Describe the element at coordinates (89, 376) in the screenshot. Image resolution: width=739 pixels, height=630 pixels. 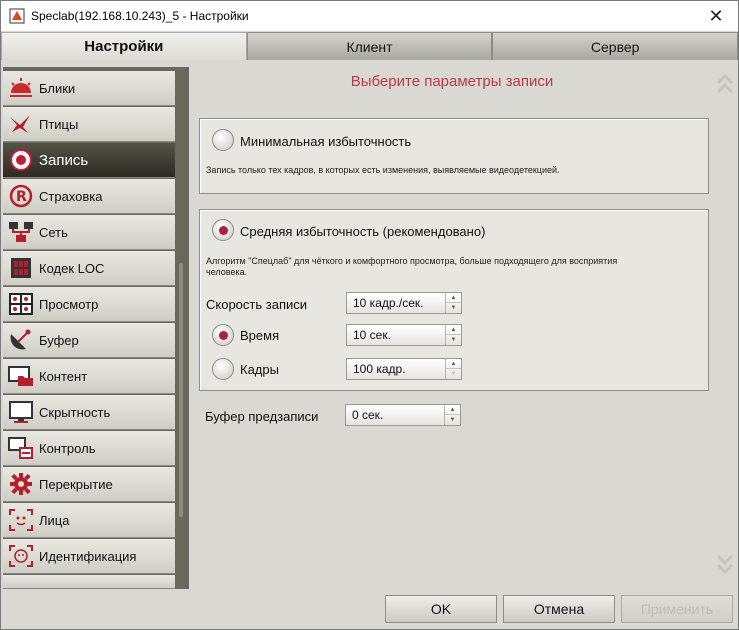
I see `sidebar-item-content: Контент` at that location.